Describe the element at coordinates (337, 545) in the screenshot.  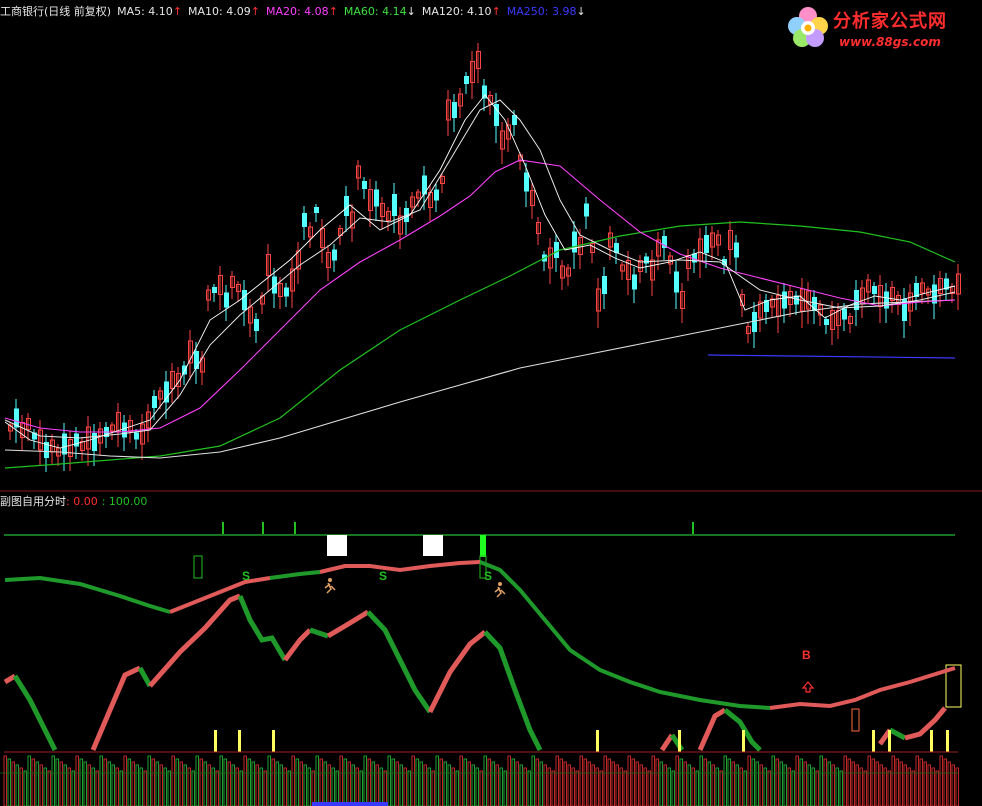
I see `white-block` at that location.